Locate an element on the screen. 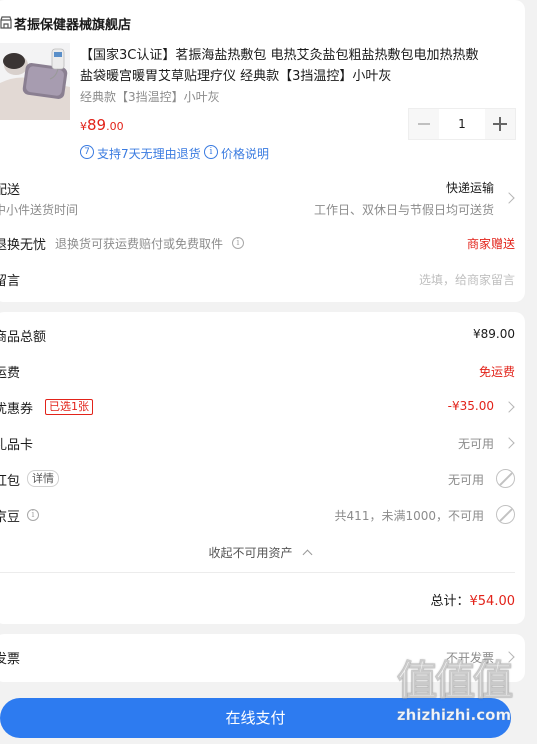  coupon-value: -¥35.00 is located at coordinates (470, 406).